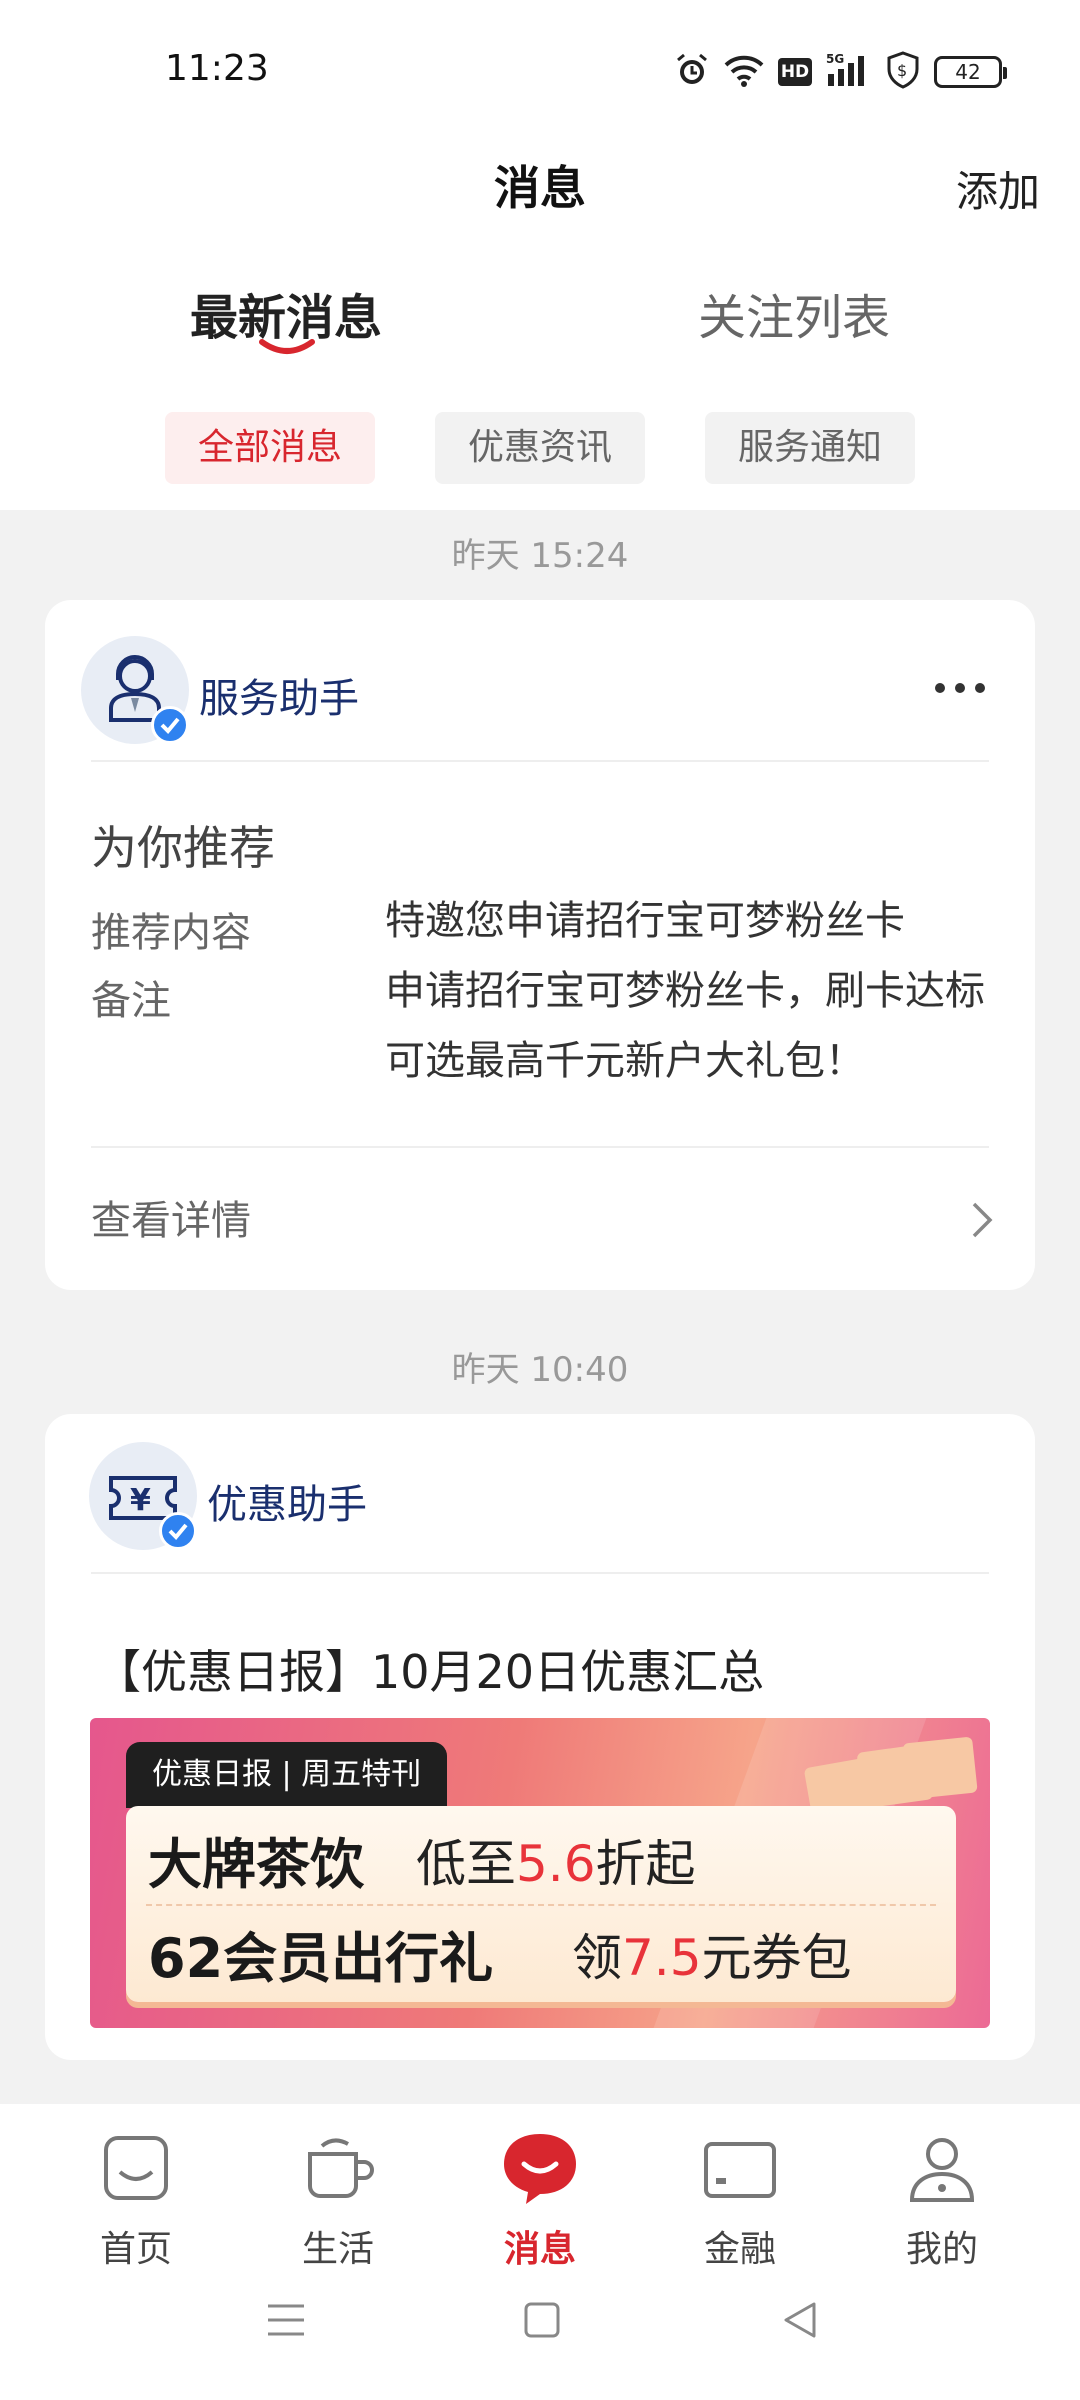 The image size is (1080, 2400). I want to click on add-button: 添加, so click(998, 188).